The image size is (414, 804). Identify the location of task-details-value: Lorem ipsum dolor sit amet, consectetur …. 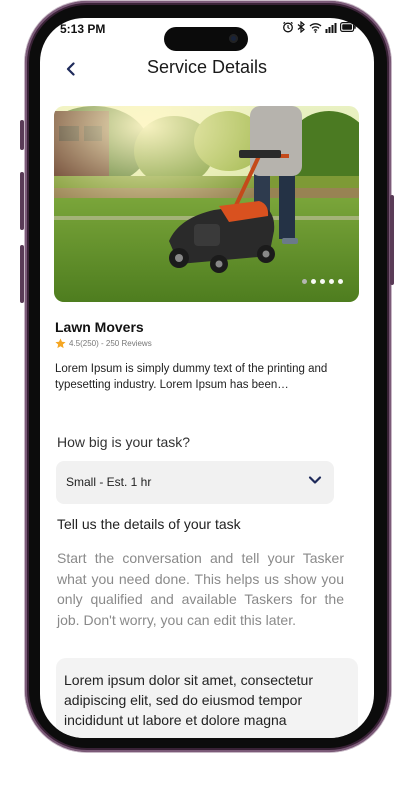
(206, 700).